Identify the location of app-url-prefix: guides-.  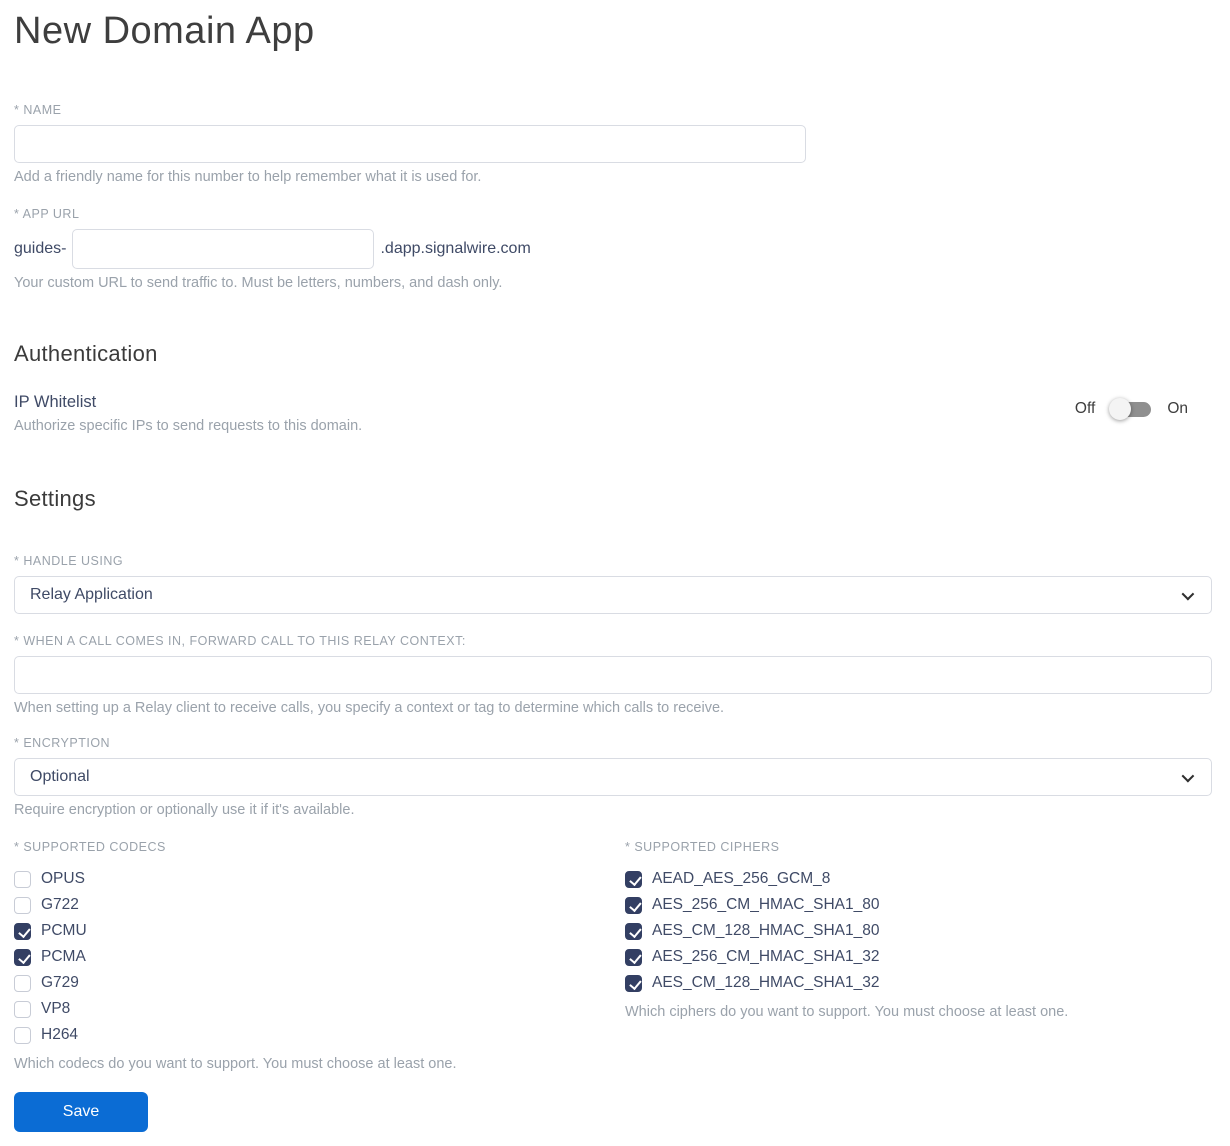
(40, 248).